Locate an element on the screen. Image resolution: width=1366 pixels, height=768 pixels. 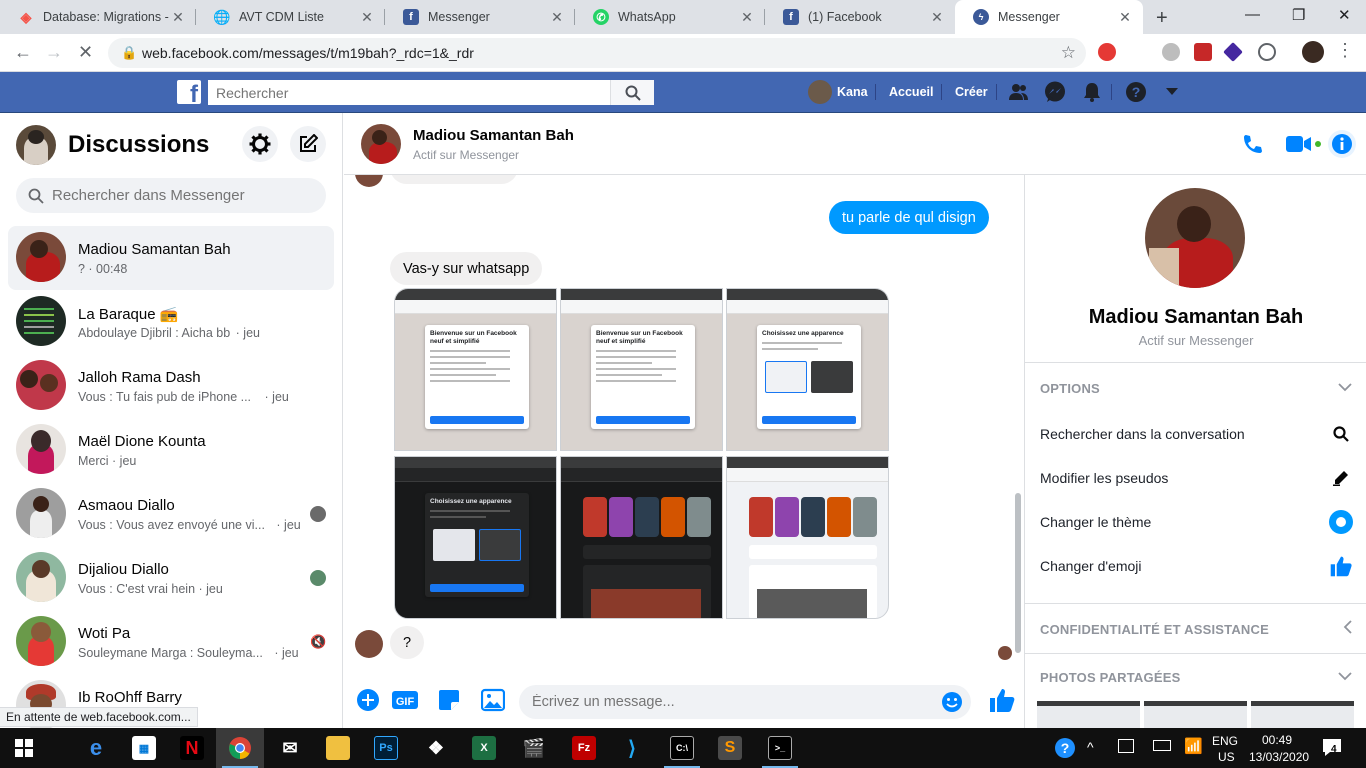
privacy-section-header: CONFIDENTIALITÉ ET ASSISTANCE is located at coordinates (1154, 629).